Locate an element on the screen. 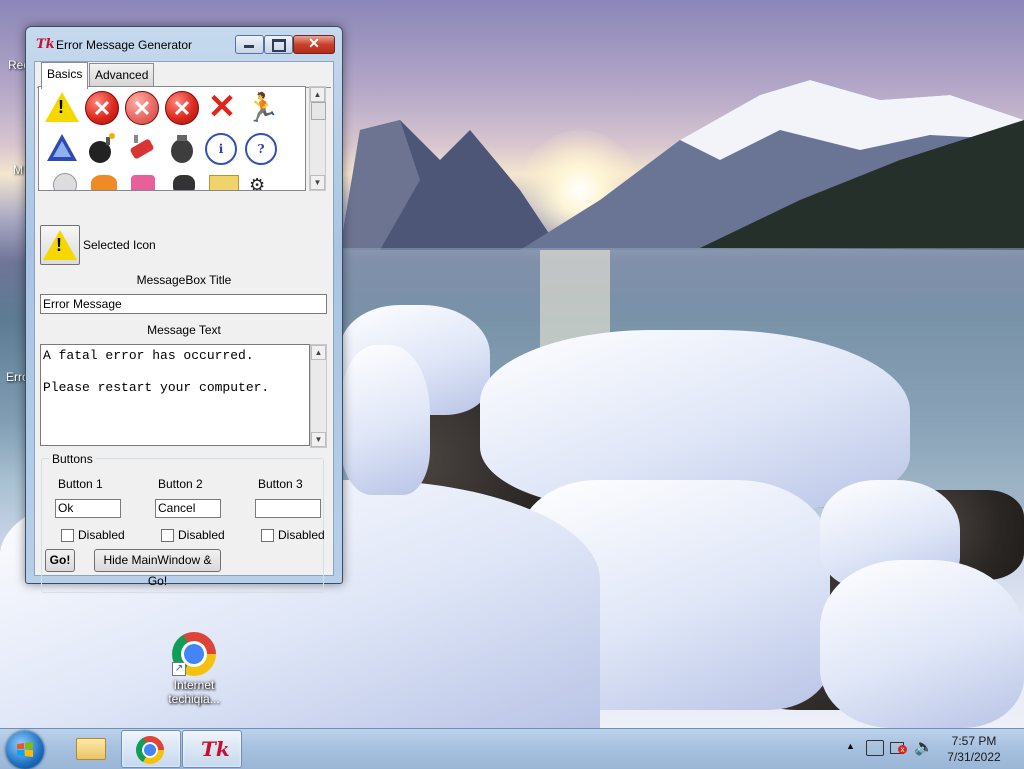 This screenshot has width=1024, height=769. shortcut-arrow-icon: ↗ is located at coordinates (179, 669).